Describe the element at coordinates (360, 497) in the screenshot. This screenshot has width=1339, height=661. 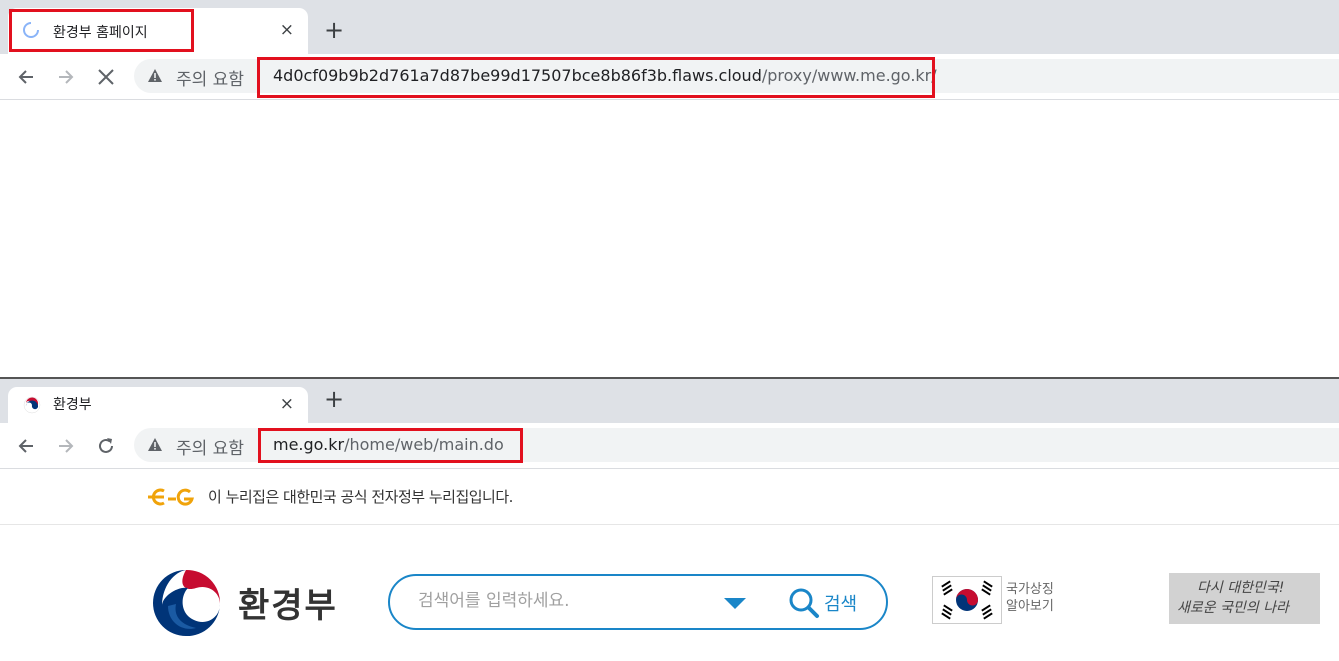
I see `egov-notice-text: 이 누리집은 대한민국 공식 전자정부 누리집입니다.` at that location.